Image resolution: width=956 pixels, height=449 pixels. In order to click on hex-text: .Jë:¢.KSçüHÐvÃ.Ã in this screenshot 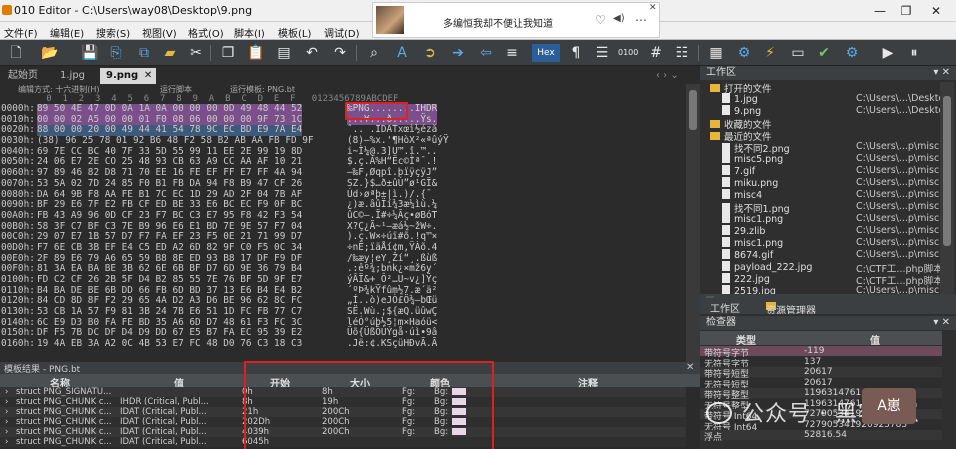, I will do `click(392, 344)`.